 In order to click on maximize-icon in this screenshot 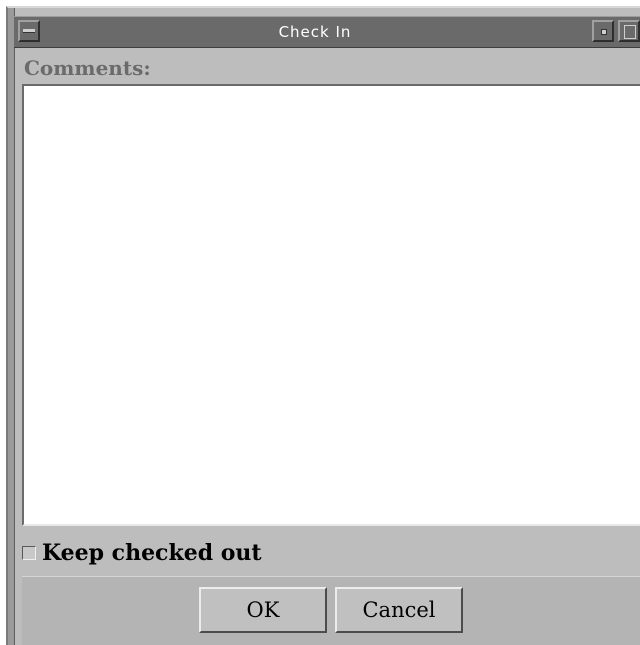, I will do `click(629, 31)`.